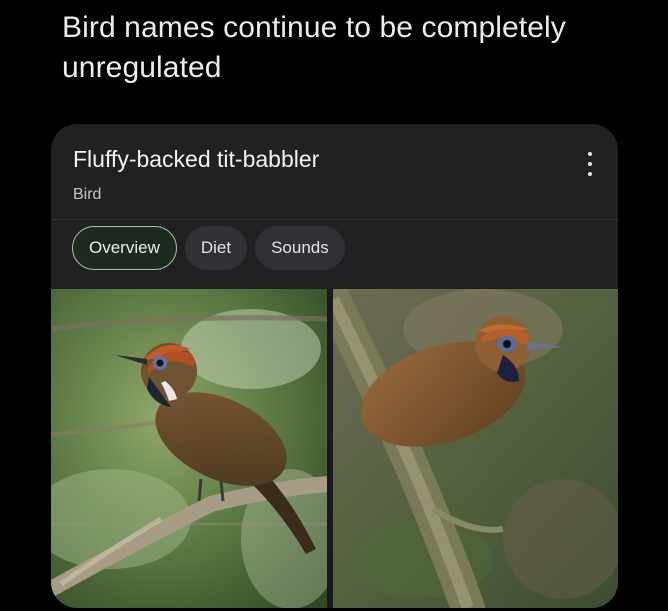 The image size is (668, 611). I want to click on tab-sounds: Sounds, so click(300, 248).